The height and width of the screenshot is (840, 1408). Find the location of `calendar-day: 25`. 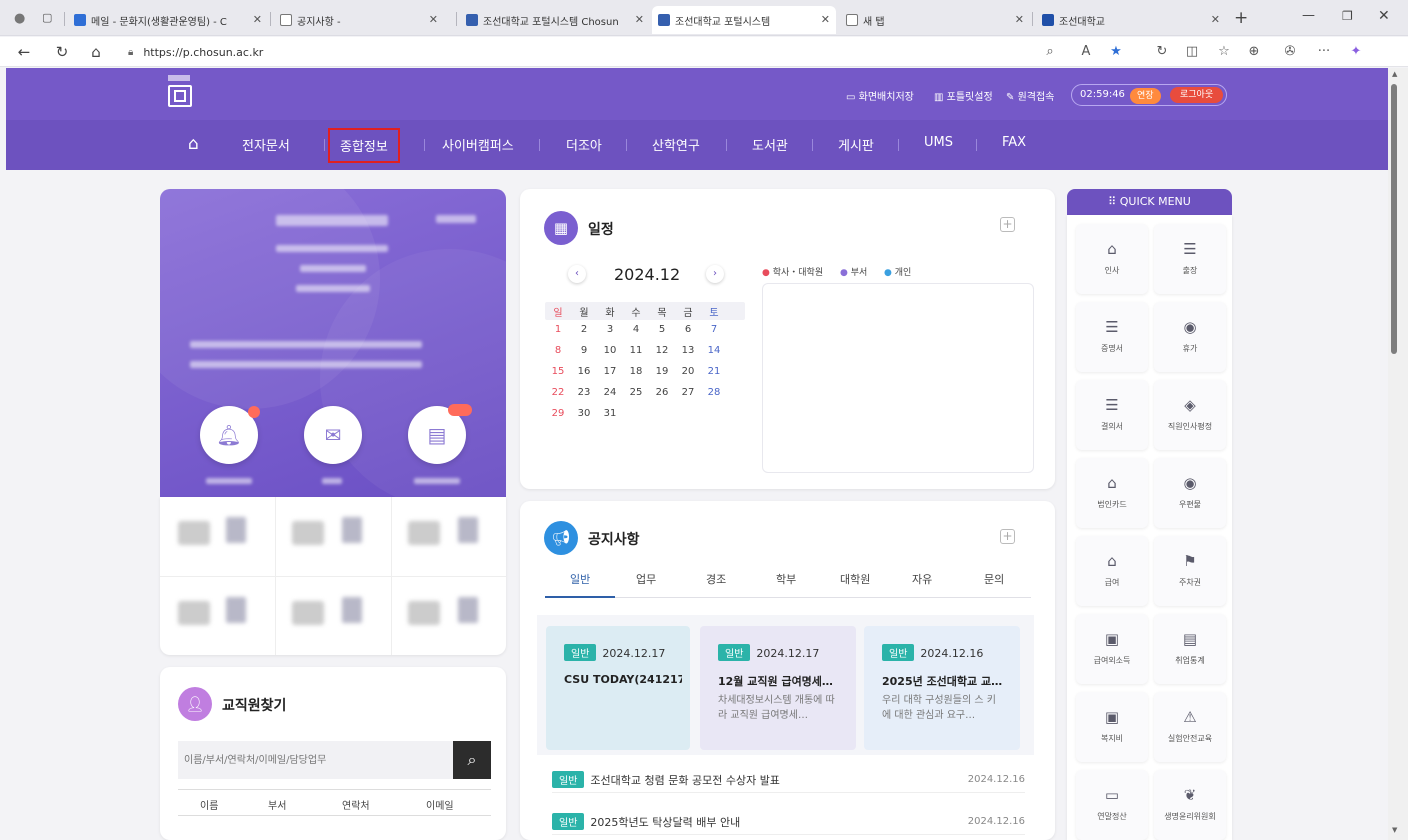

calendar-day: 25 is located at coordinates (636, 392).